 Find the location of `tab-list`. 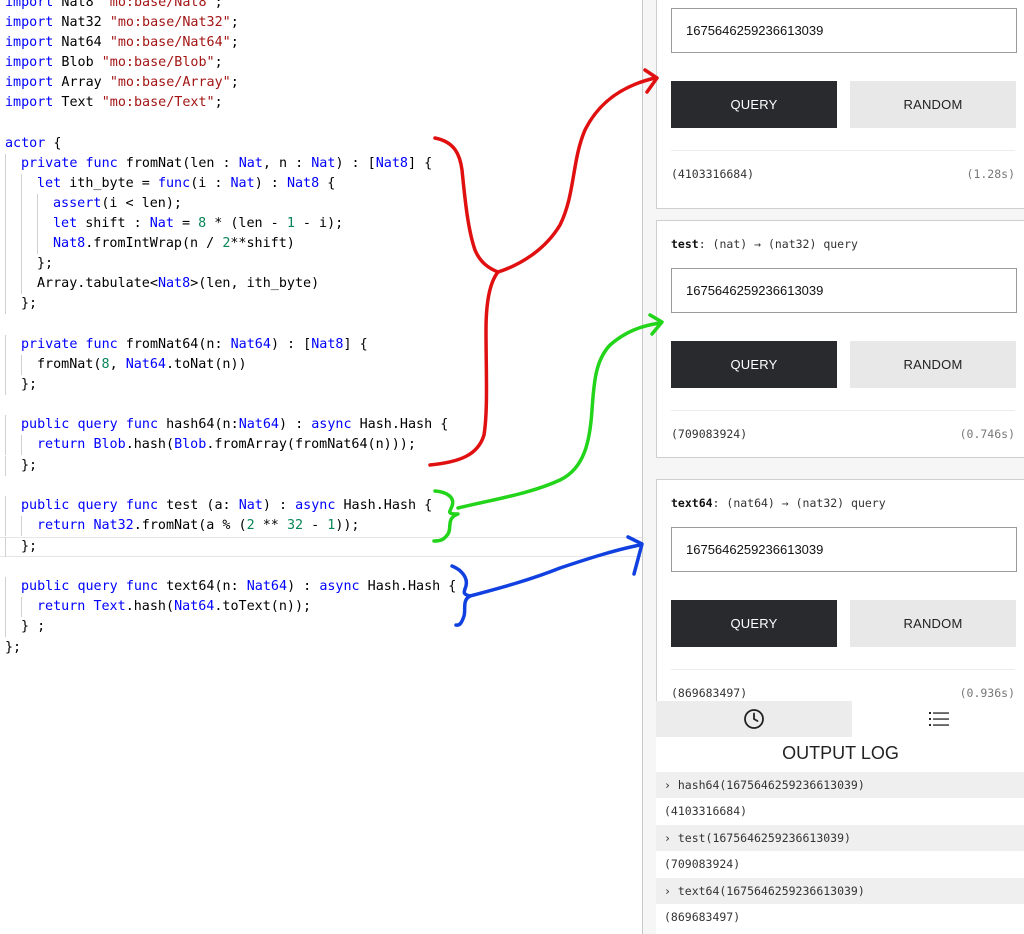

tab-list is located at coordinates (938, 719).